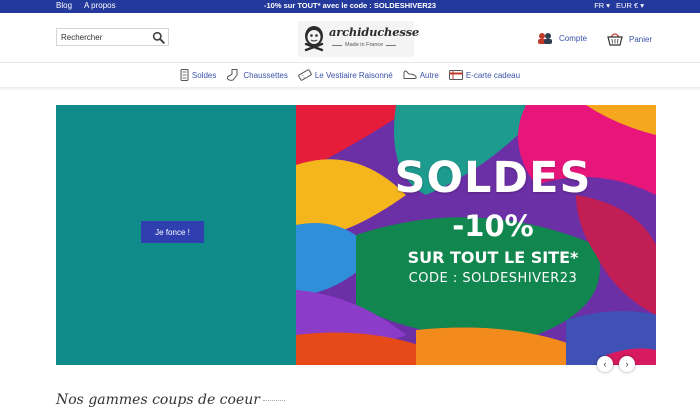 This screenshot has width=700, height=420. I want to click on nav-item-vestiaire: Le Vestiaire Raisonné, so click(345, 75).